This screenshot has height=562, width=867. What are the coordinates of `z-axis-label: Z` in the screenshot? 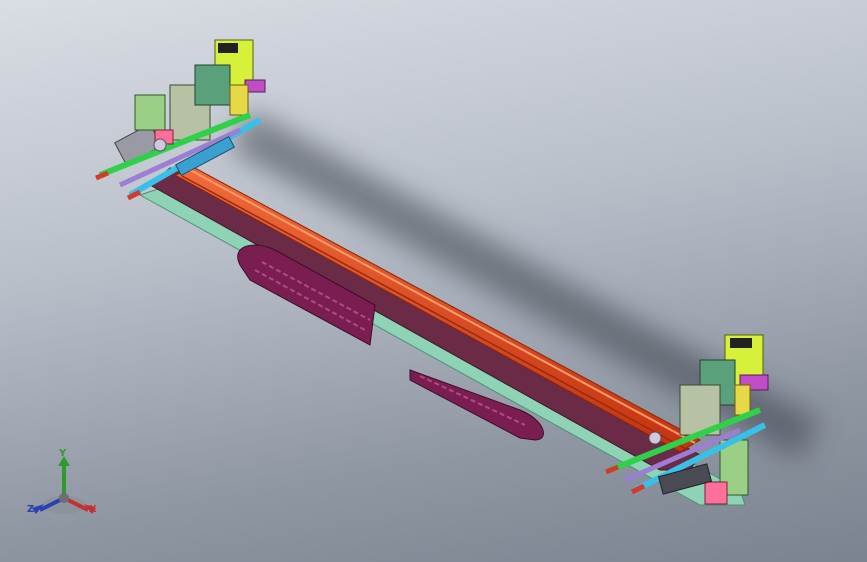 It's located at (31, 509).